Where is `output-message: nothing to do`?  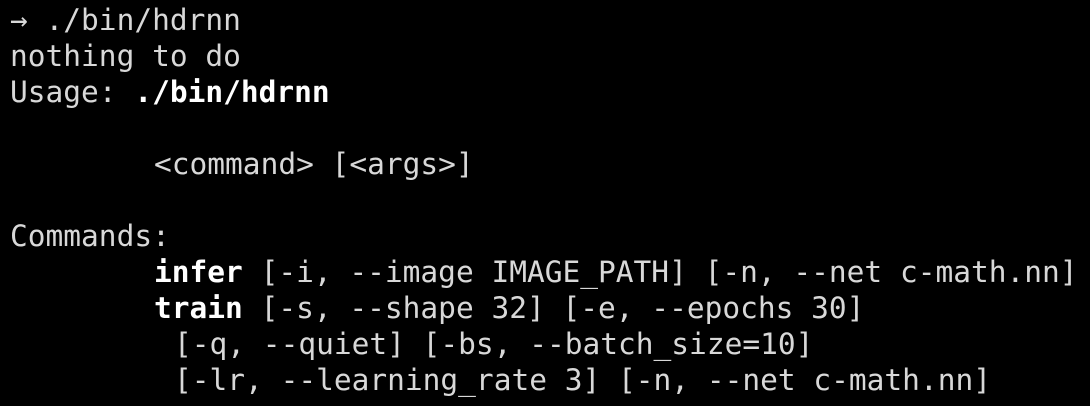
output-message: nothing to do is located at coordinates (125, 56).